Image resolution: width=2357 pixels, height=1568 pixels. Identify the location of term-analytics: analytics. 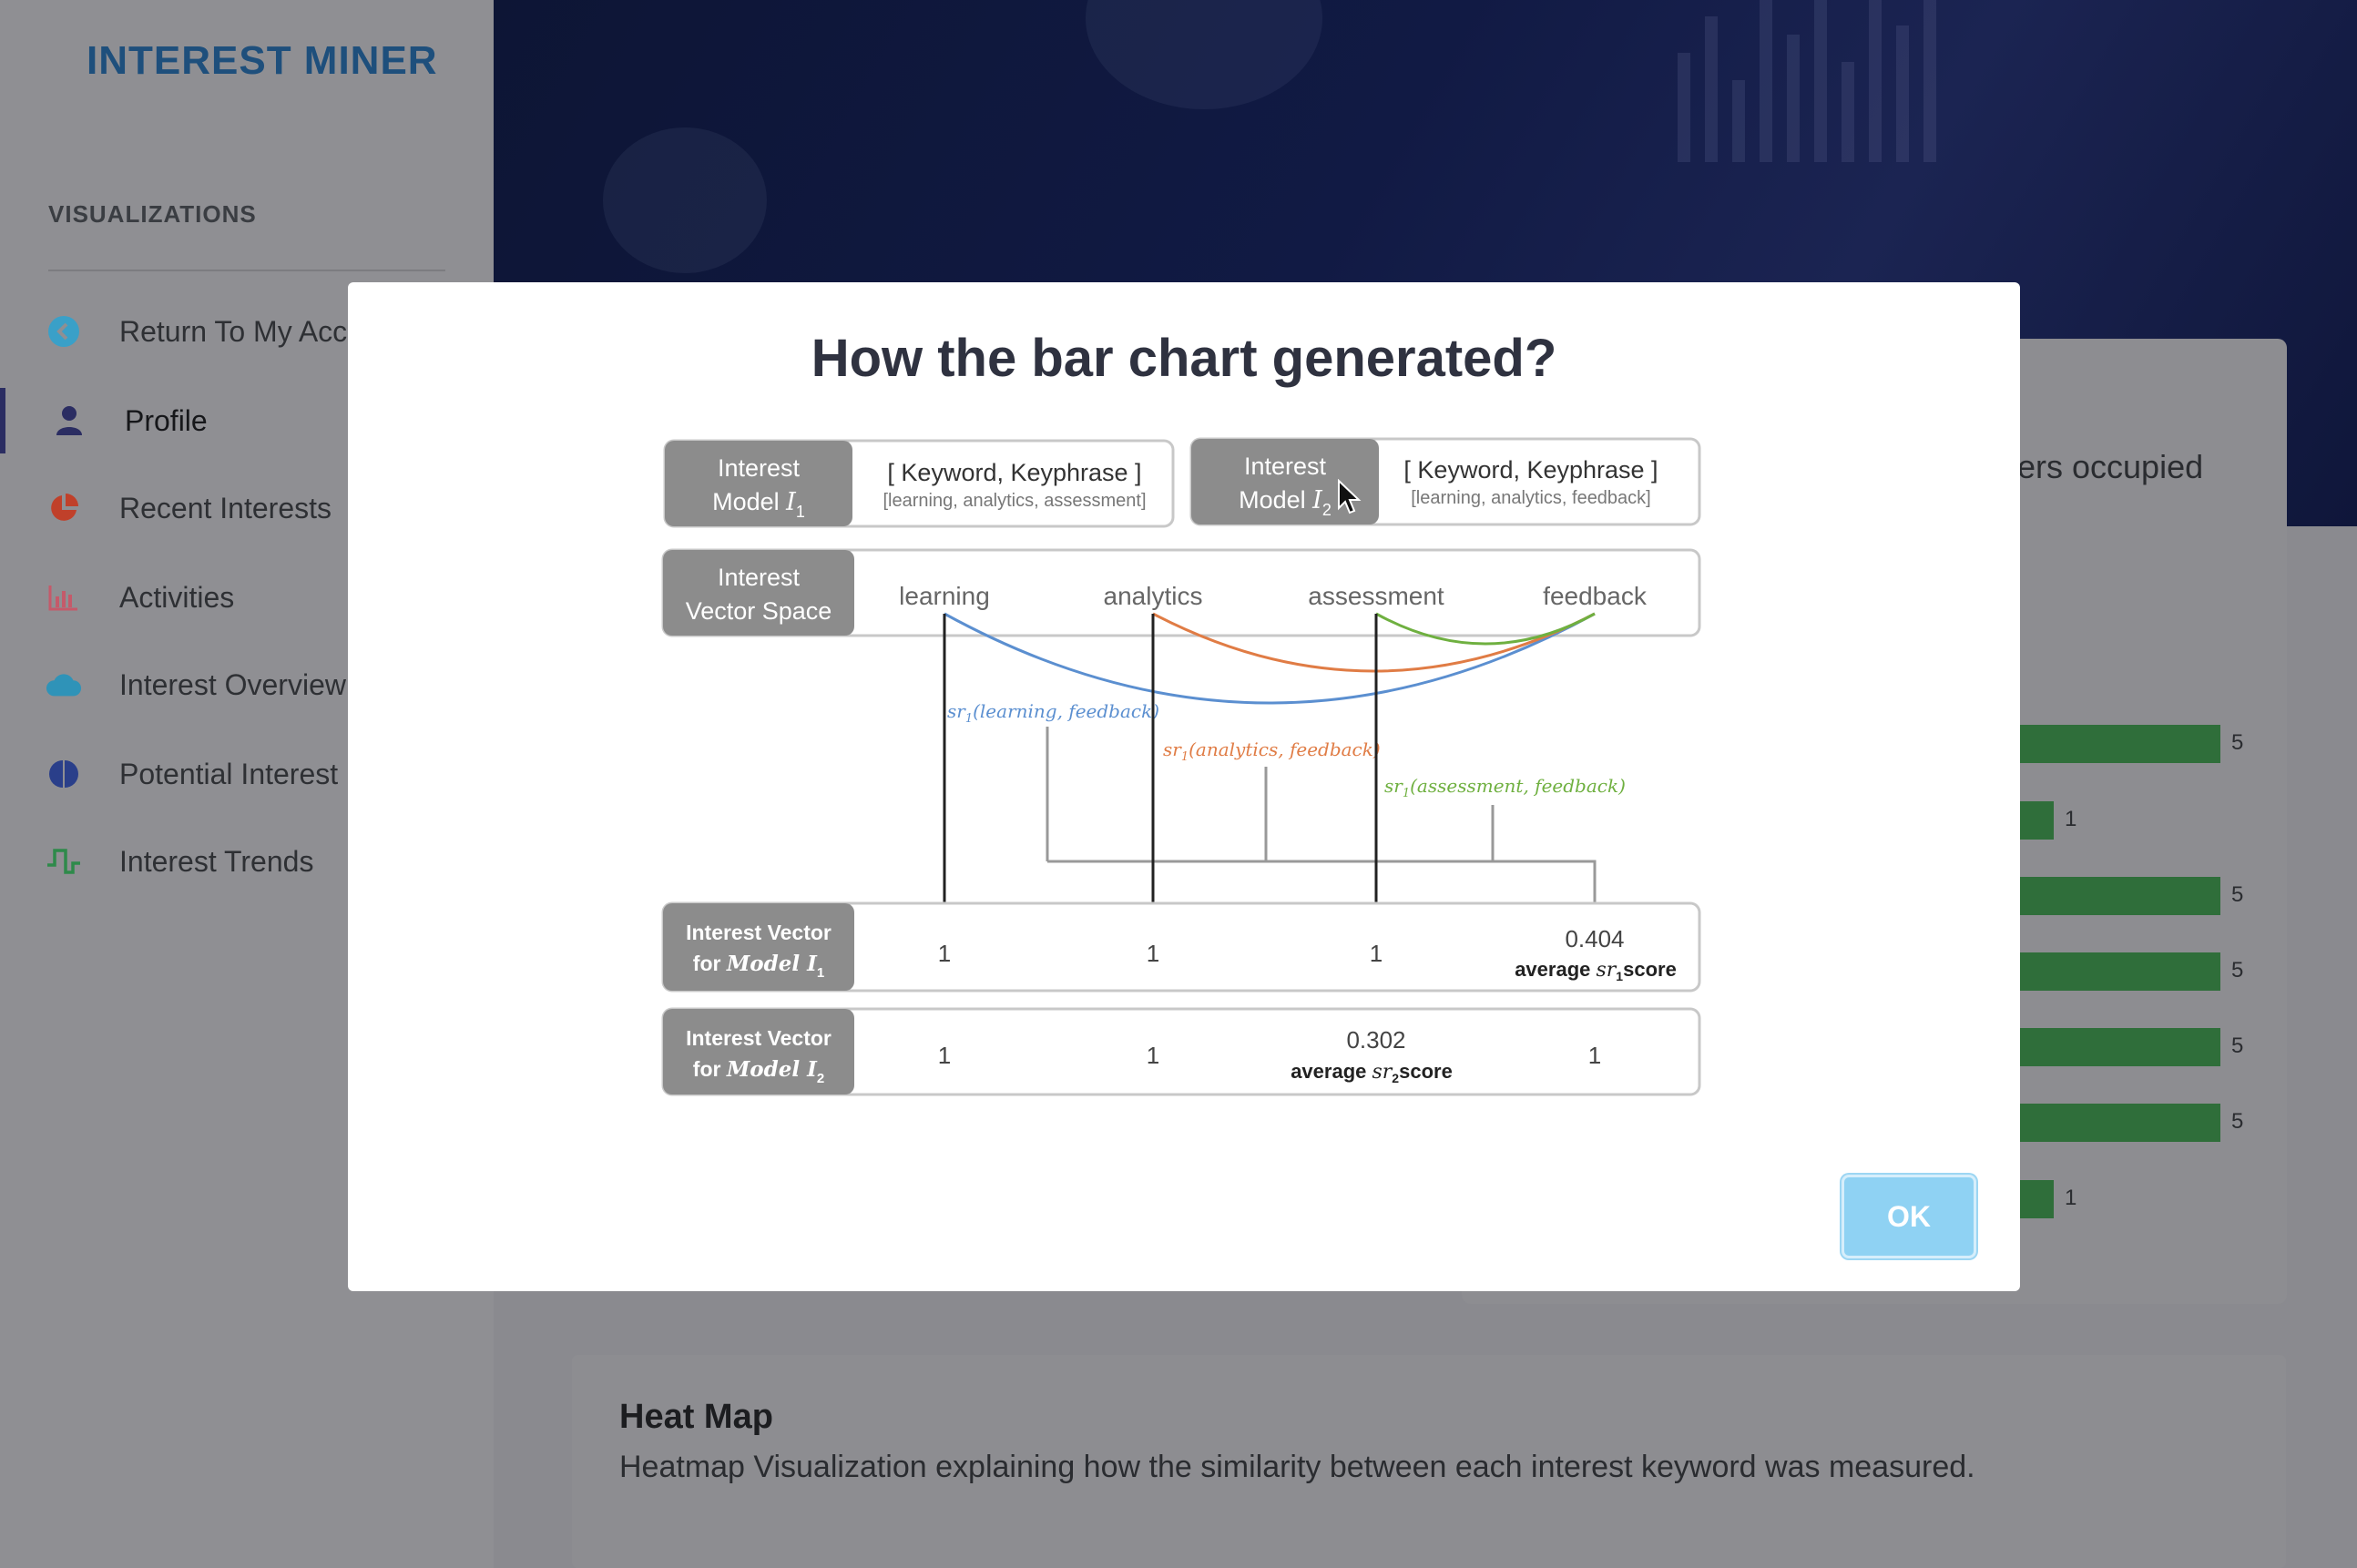
(1154, 596).